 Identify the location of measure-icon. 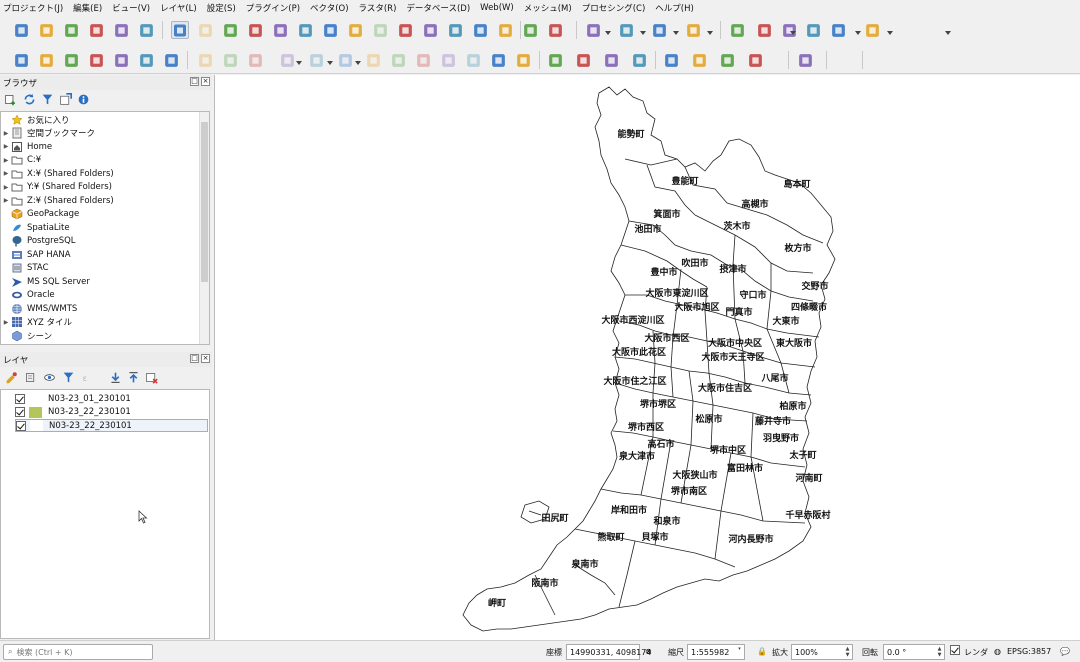
(813, 30).